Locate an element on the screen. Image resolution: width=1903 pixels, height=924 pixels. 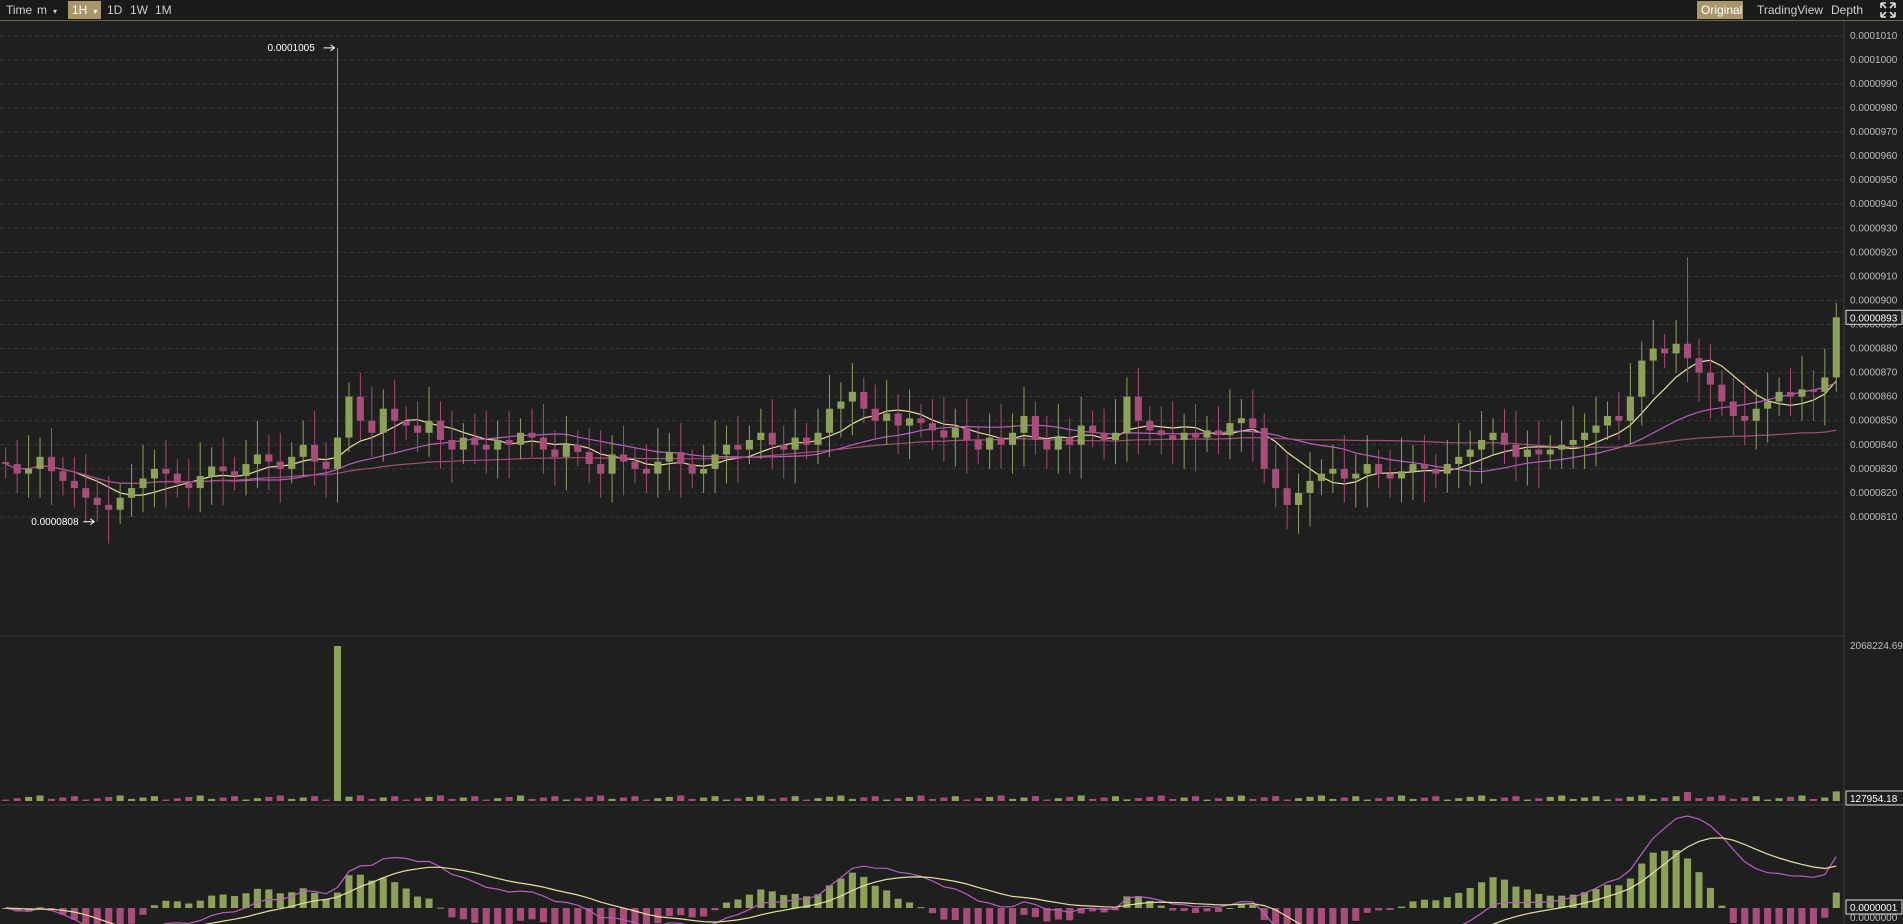
y-tick-label: 0.0000870 is located at coordinates (1874, 373).